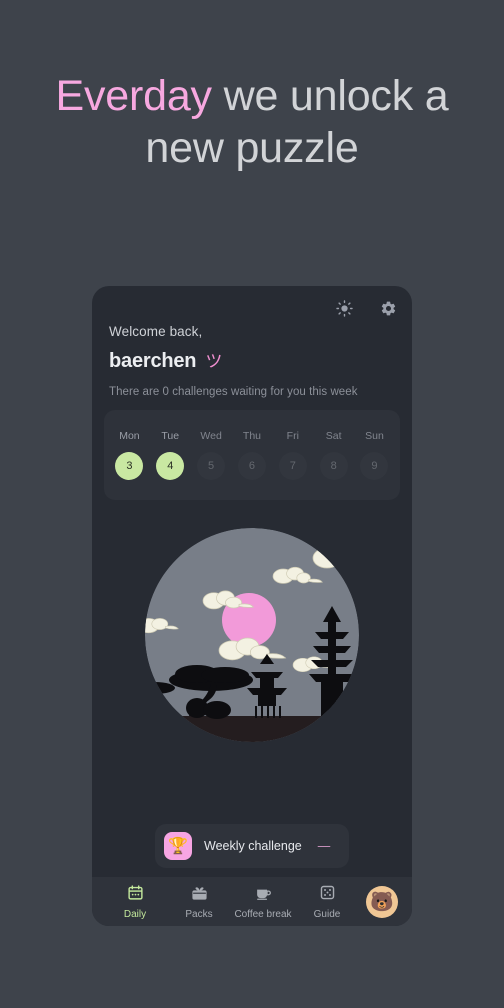 The image size is (504, 1008). I want to click on dice-icon, so click(327, 895).